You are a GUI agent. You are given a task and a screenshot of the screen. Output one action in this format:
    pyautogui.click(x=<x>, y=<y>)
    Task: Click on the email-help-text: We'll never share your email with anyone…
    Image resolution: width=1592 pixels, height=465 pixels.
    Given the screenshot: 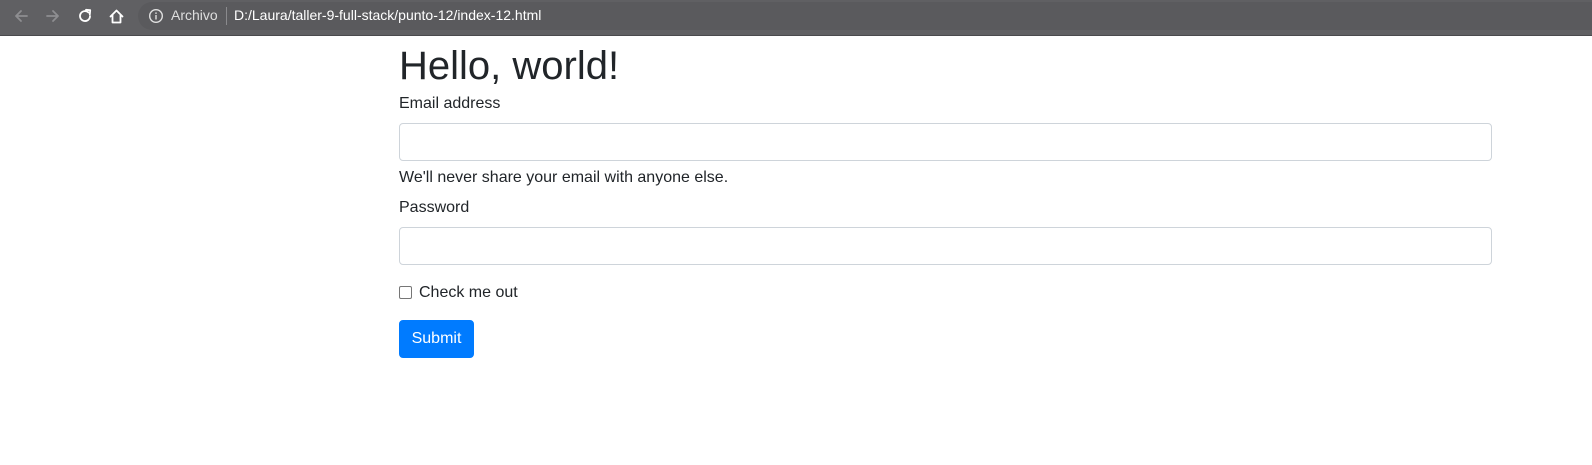 What is the action you would take?
    pyautogui.click(x=564, y=177)
    